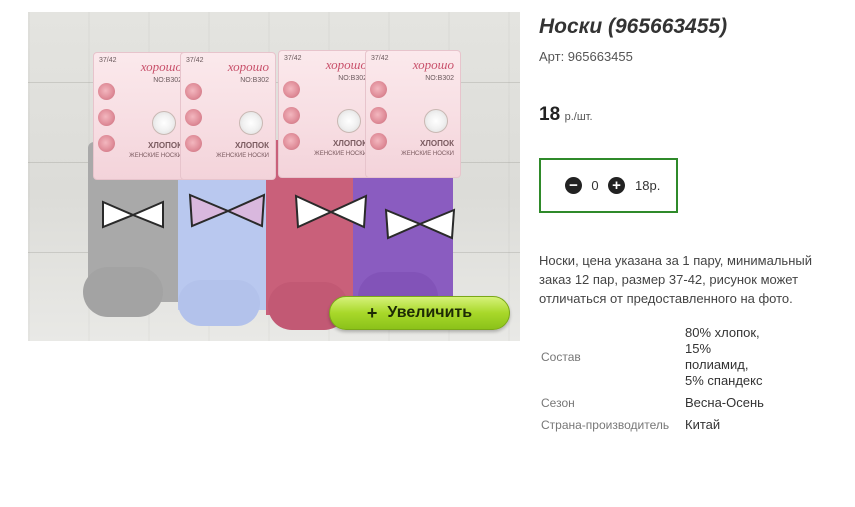  I want to click on property-name: Сезон, so click(558, 403).